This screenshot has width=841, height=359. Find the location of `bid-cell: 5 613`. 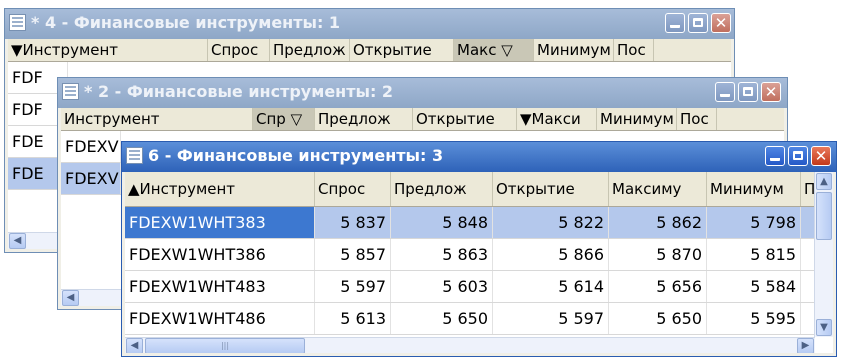

bid-cell: 5 613 is located at coordinates (353, 318).